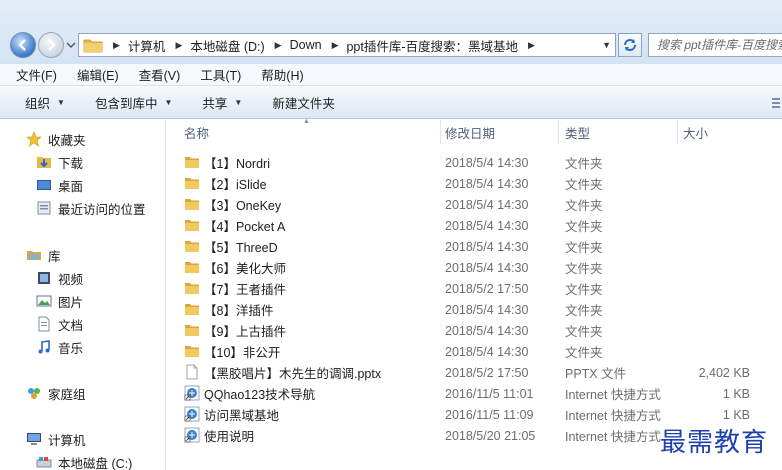 Image resolution: width=782 pixels, height=470 pixels. Describe the element at coordinates (613, 437) in the screenshot. I see `file-type: Internet 快捷方式` at that location.